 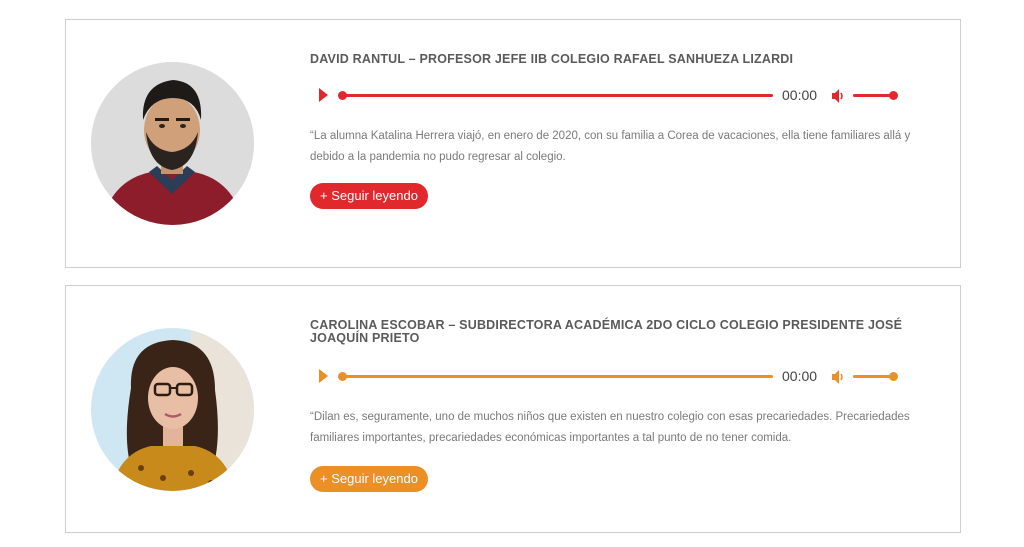 I want to click on man-portrait-icon, so click(x=172, y=143).